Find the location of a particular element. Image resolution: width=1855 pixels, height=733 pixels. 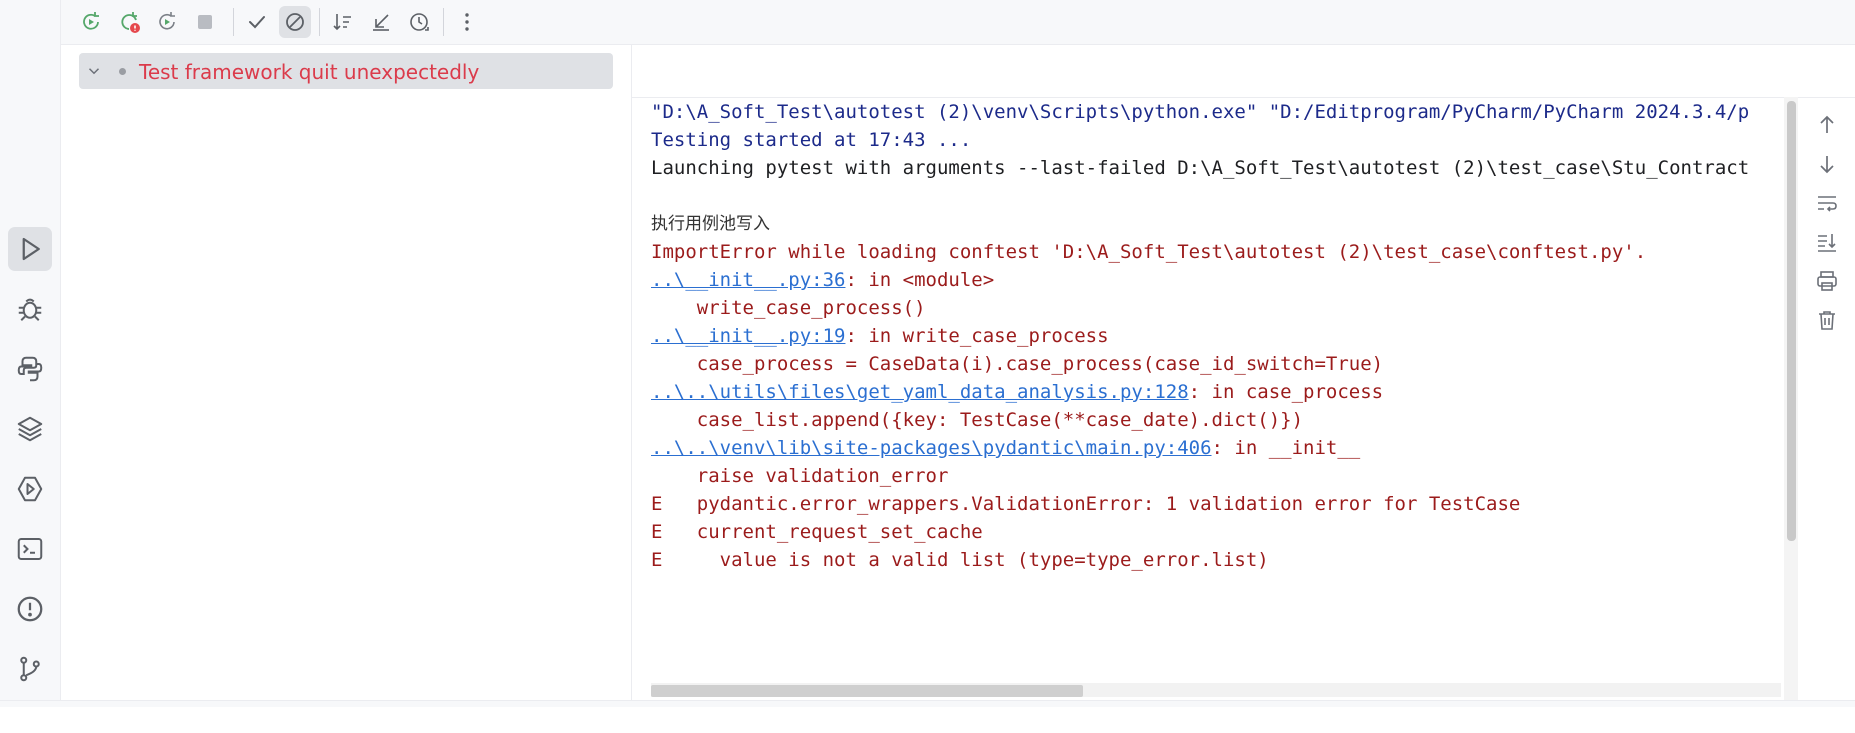

stack-trace-context: : in <module> is located at coordinates (920, 280).